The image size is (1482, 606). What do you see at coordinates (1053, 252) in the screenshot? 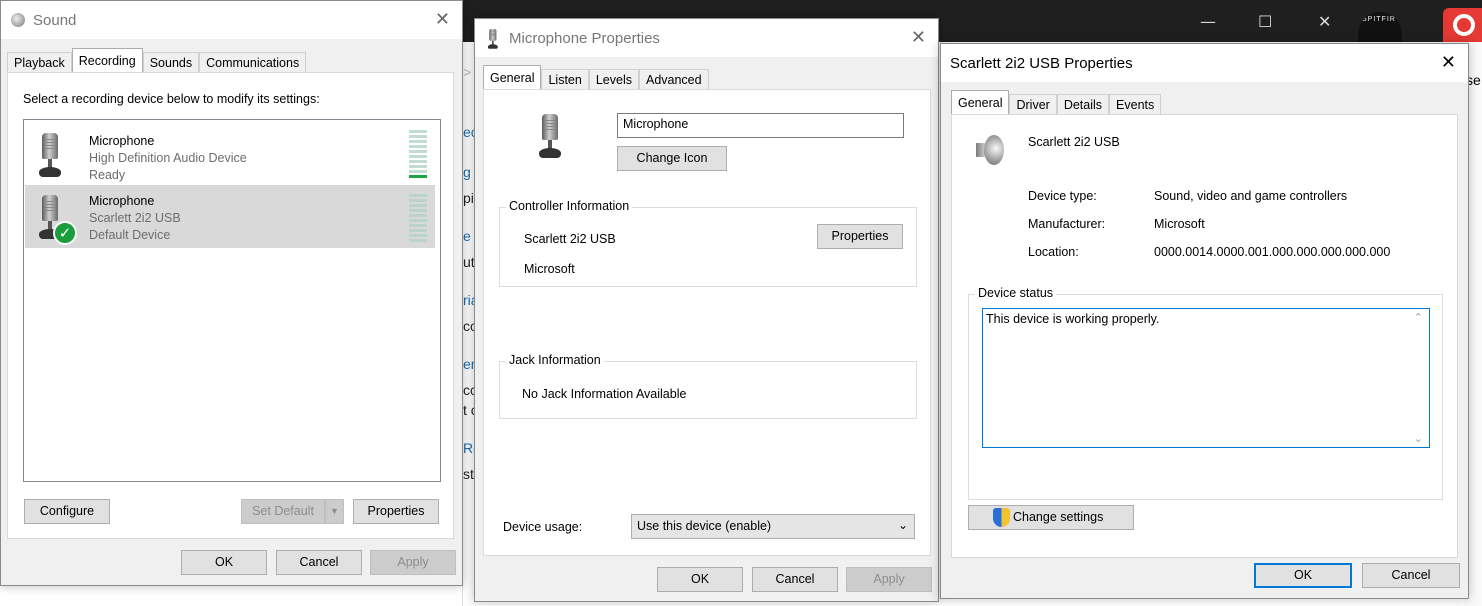
I see `location-label: Location:` at bounding box center [1053, 252].